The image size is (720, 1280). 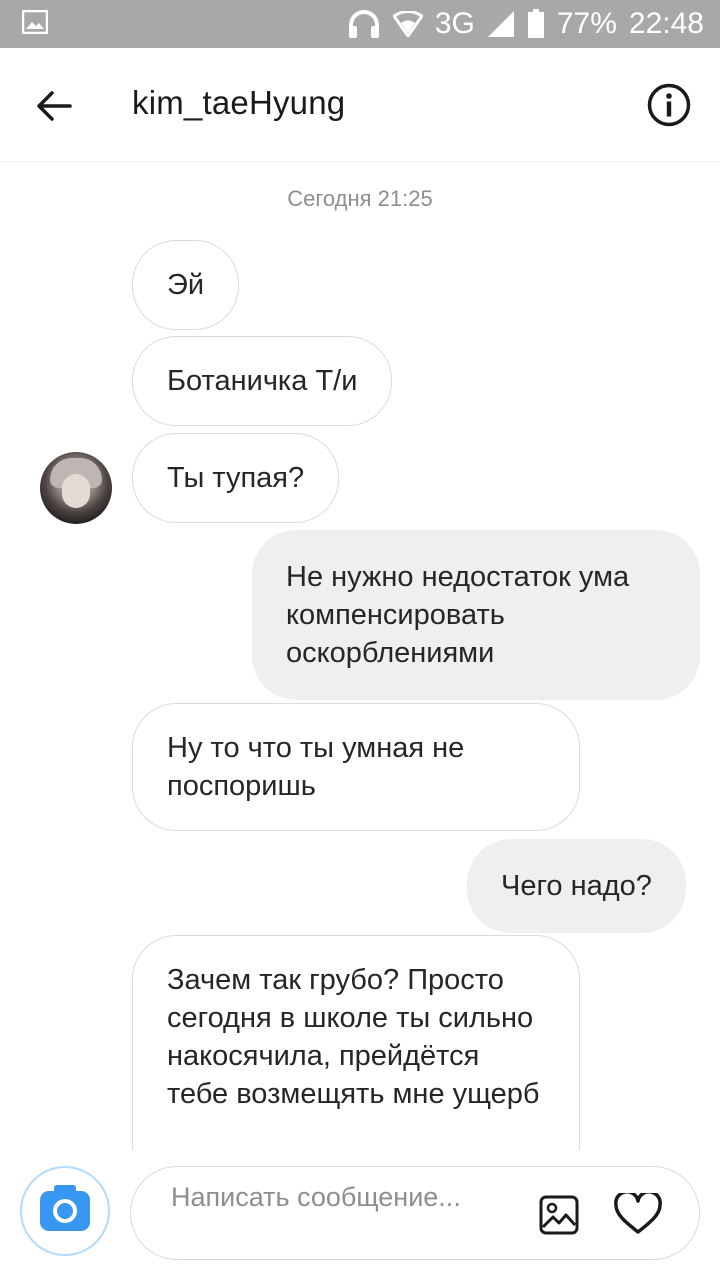 What do you see at coordinates (364, 24) in the screenshot?
I see `headphones-icon` at bounding box center [364, 24].